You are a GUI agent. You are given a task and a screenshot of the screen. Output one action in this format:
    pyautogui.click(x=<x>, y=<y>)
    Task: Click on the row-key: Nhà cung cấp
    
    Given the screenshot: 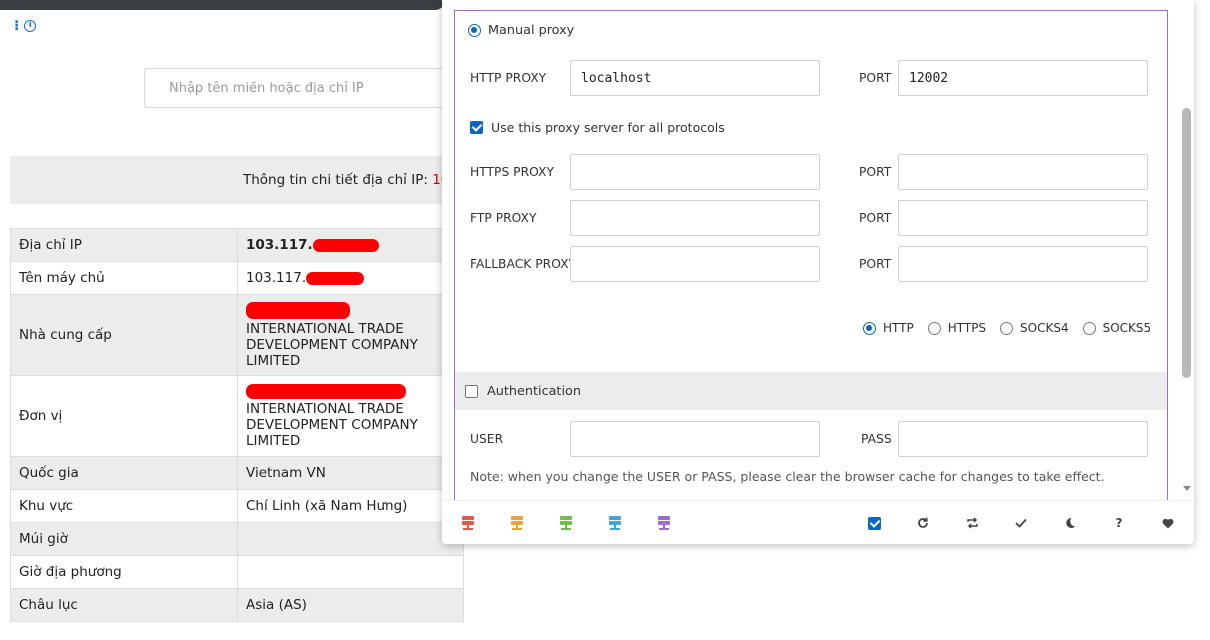 What is the action you would take?
    pyautogui.click(x=124, y=335)
    